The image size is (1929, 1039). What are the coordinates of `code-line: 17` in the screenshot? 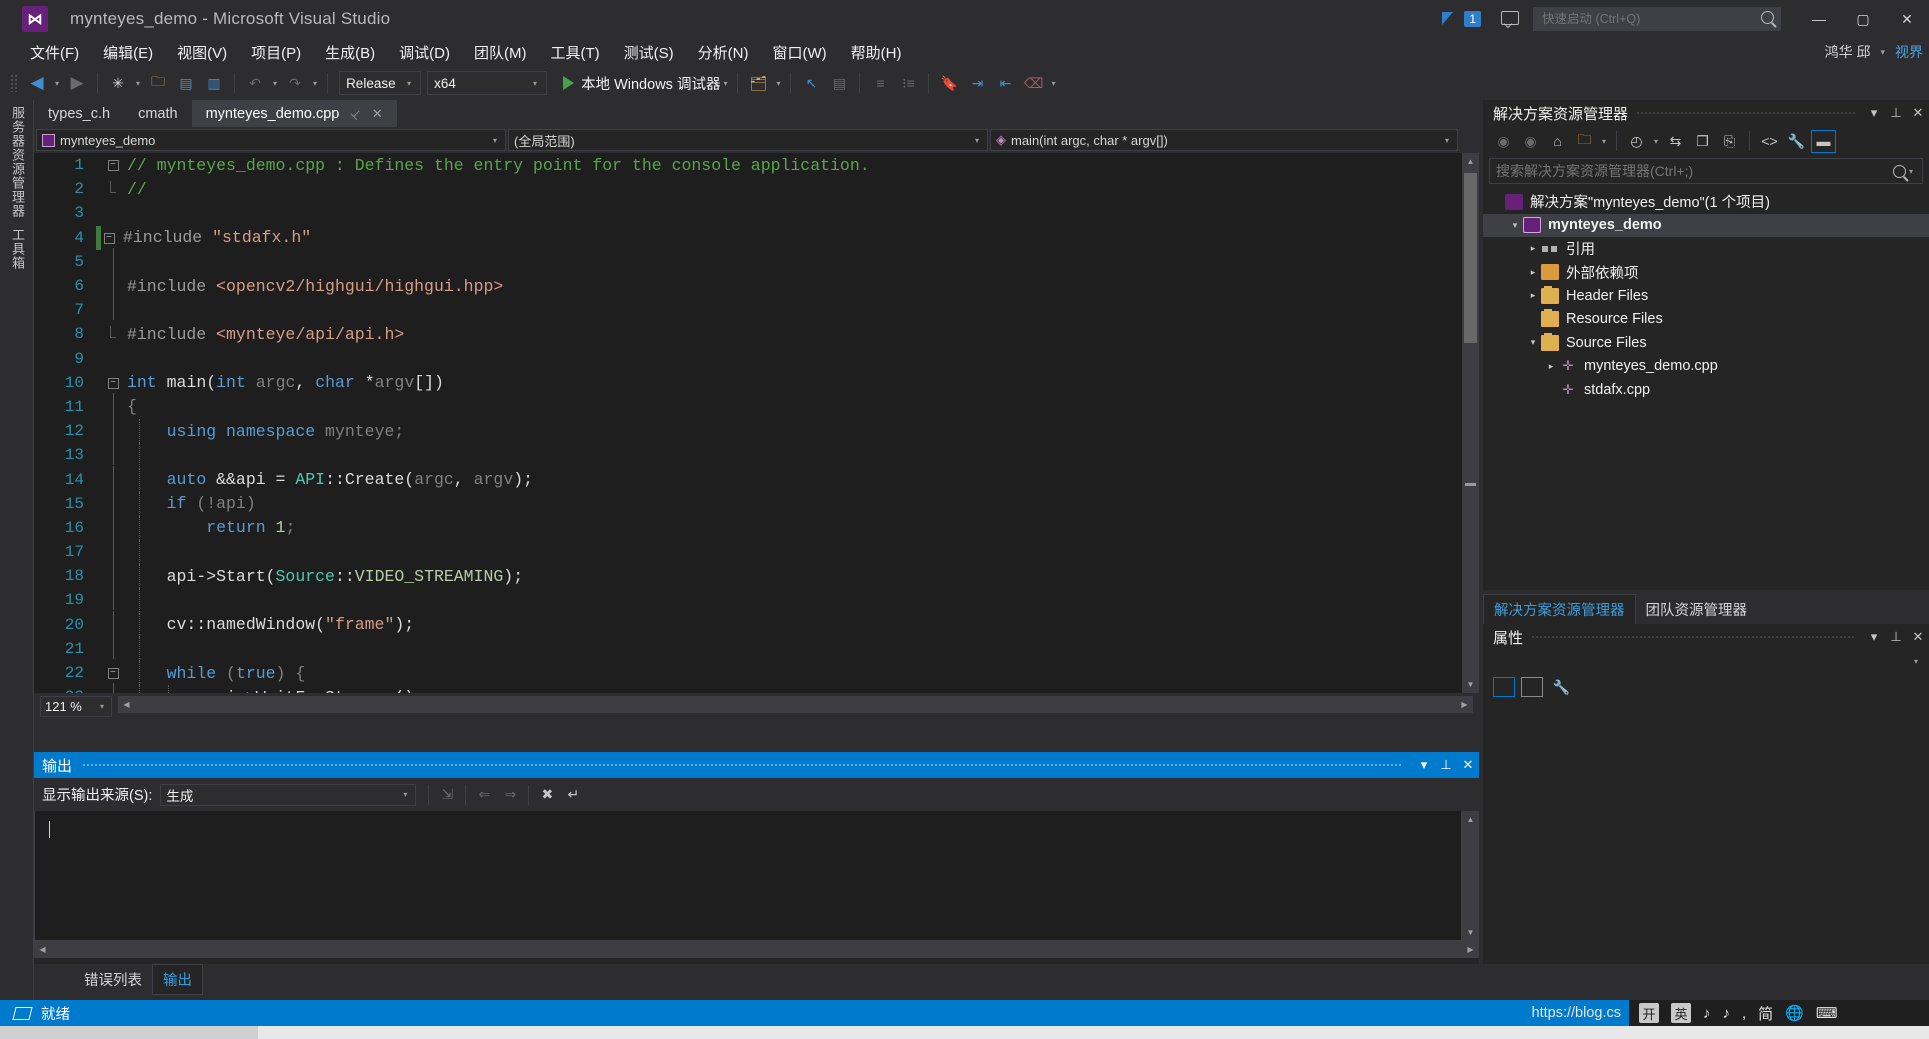 It's located at (756, 551).